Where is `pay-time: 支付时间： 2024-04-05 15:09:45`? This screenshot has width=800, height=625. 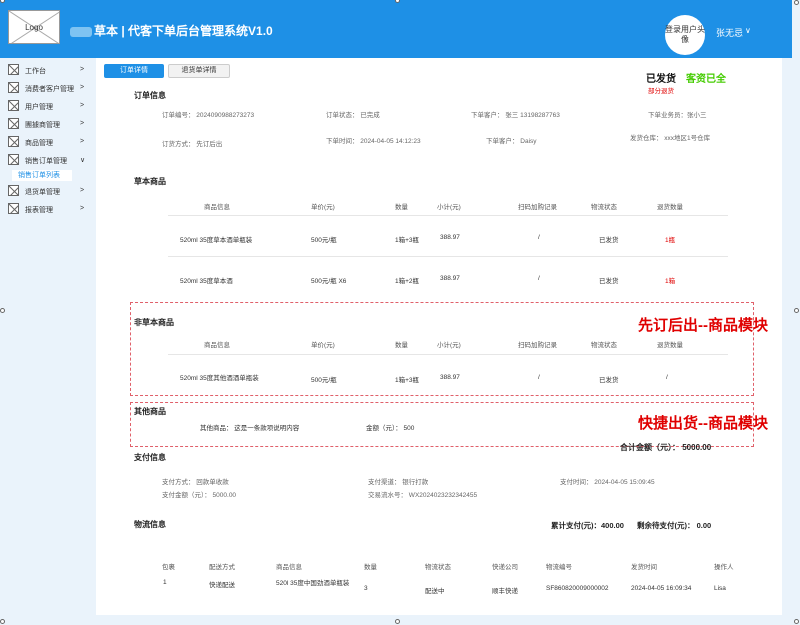 pay-time: 支付时间： 2024-04-05 15:09:45 is located at coordinates (607, 482).